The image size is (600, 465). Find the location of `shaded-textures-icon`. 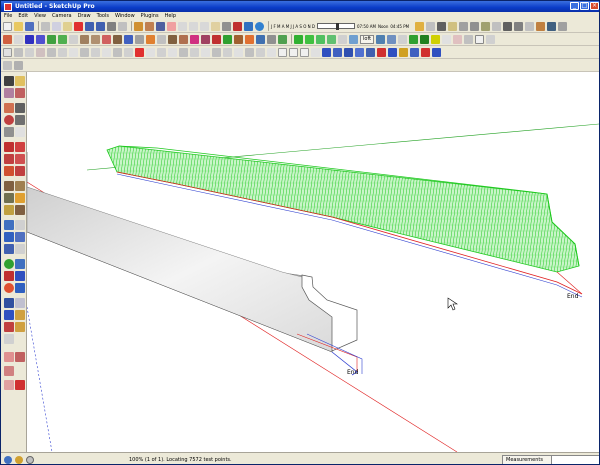

shaded-textures-icon is located at coordinates (552, 26).